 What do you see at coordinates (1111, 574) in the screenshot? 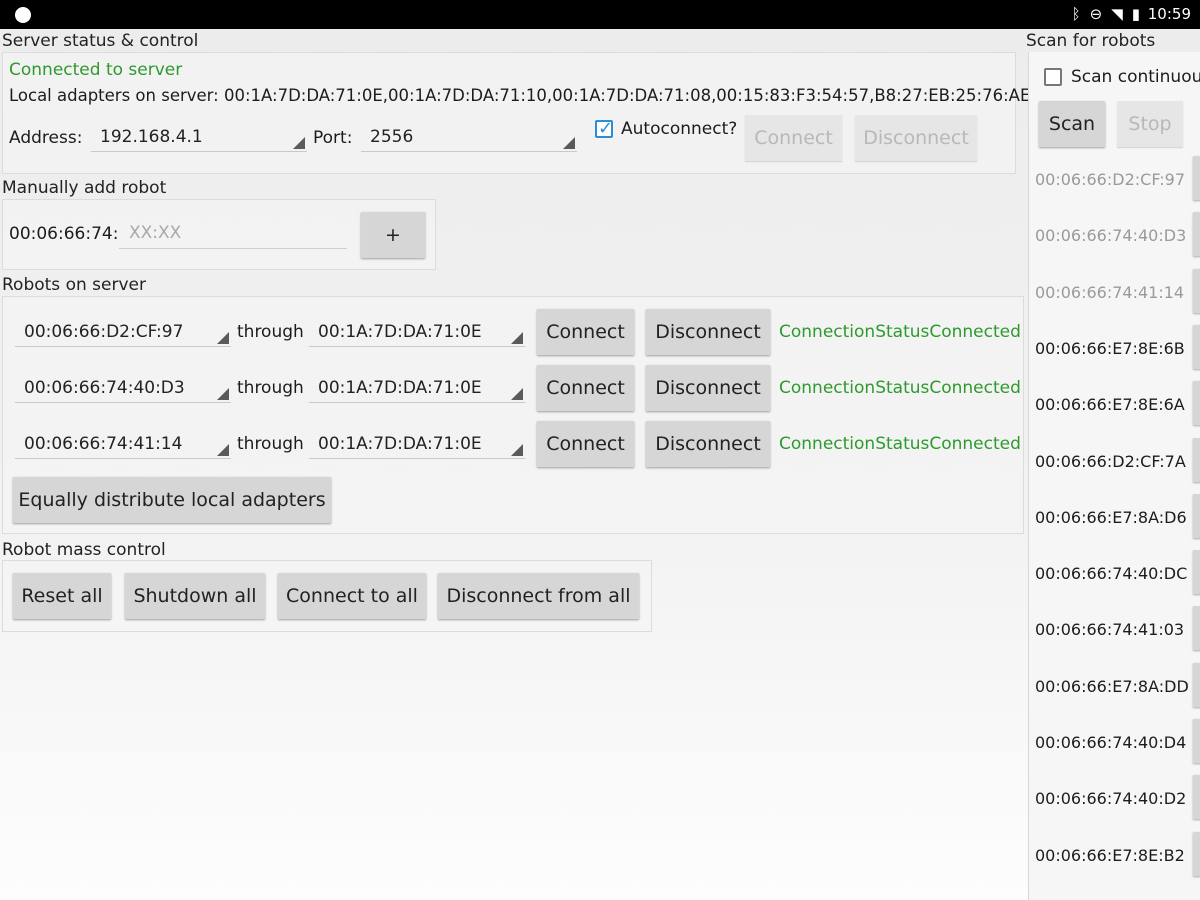
I see `scan-item-address: 00:06:66:74:40:DC` at bounding box center [1111, 574].